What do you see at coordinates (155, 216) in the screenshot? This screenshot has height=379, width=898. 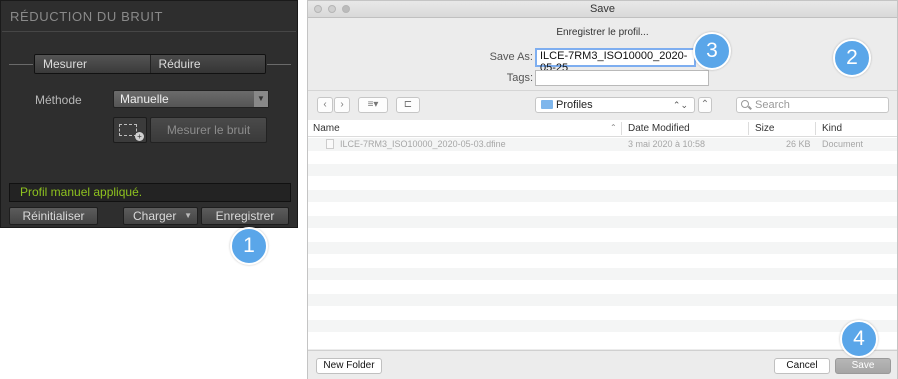 I see `load-button-label: Charger` at bounding box center [155, 216].